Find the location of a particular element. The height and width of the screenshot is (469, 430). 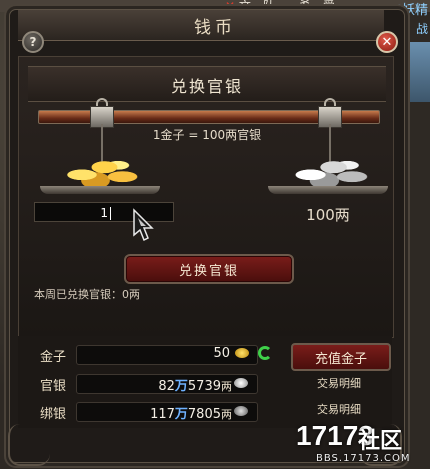

help-button: ? is located at coordinates (33, 42).